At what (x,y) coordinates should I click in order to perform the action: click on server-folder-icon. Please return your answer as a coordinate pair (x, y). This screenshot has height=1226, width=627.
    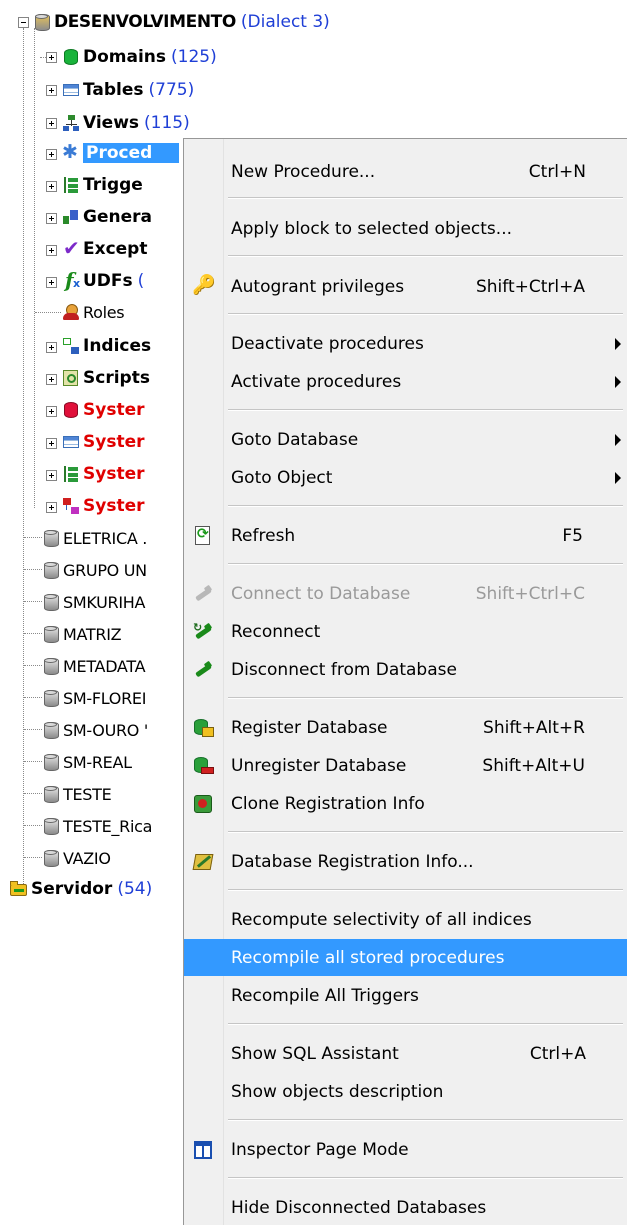
    Looking at the image, I should click on (19, 889).